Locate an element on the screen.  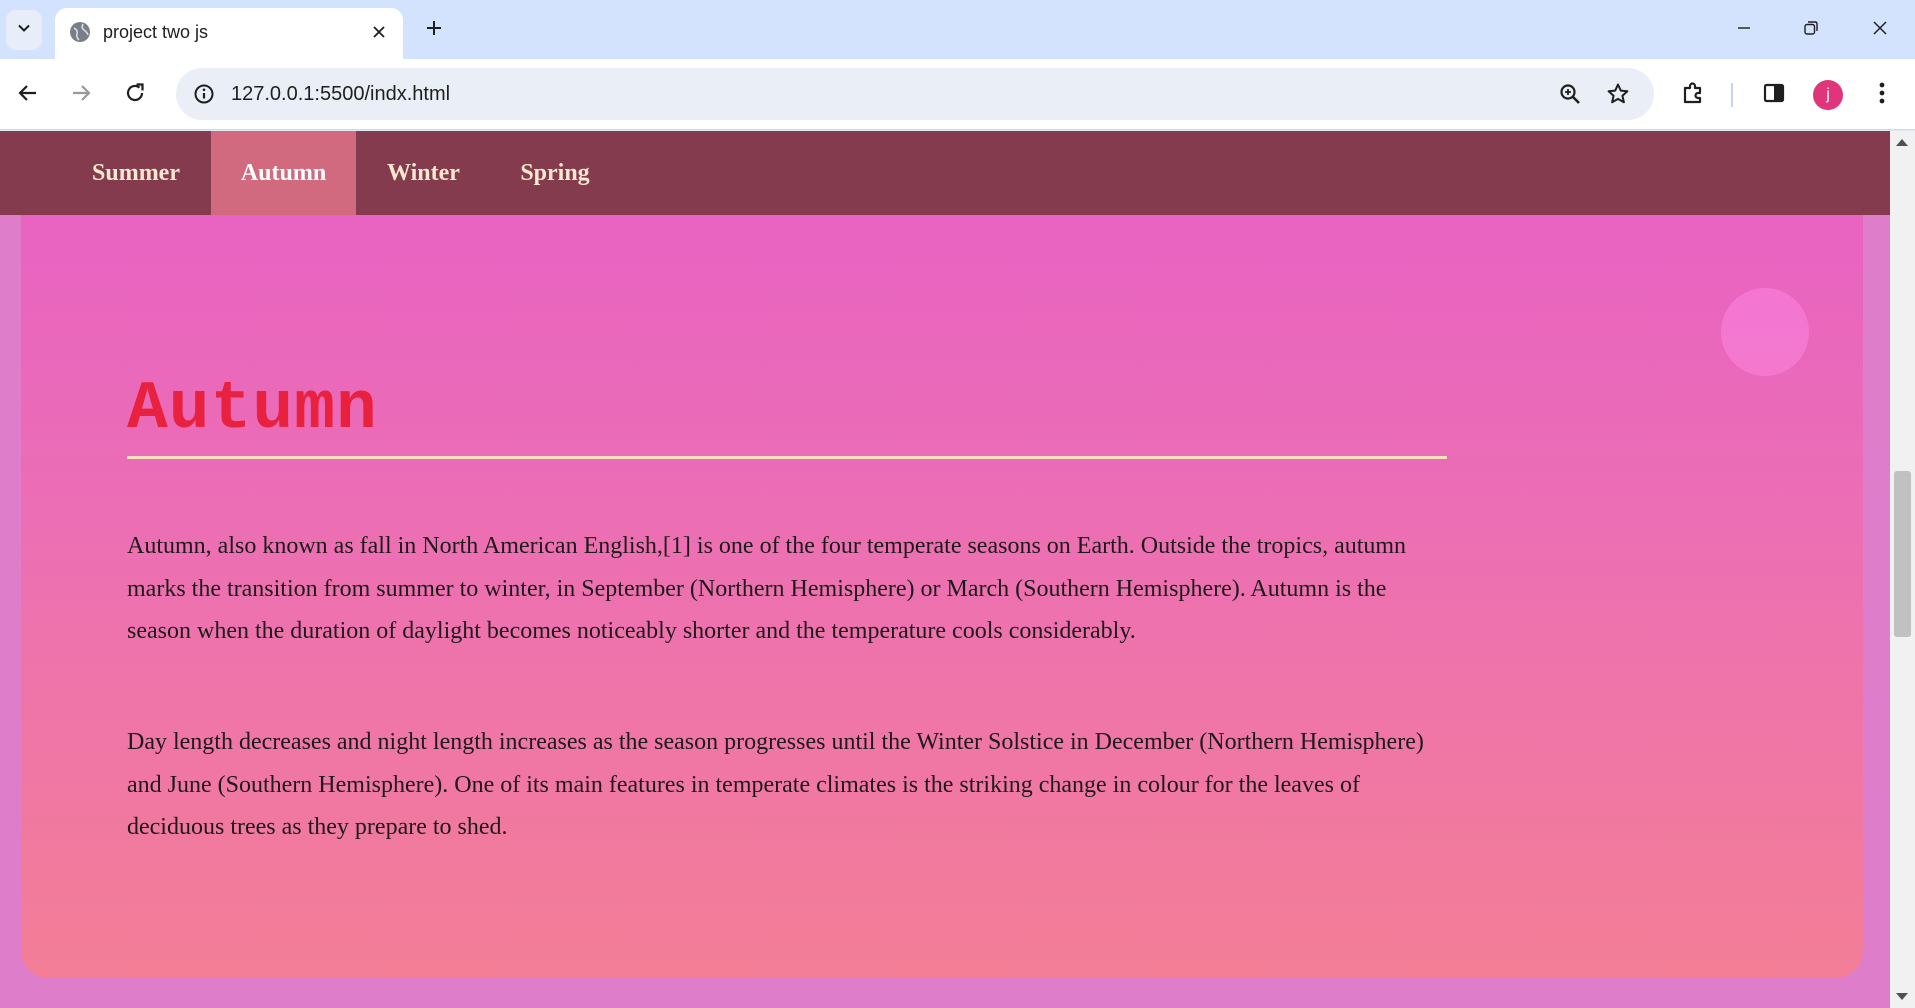
tab-strip: project two js is located at coordinates (957, 29).